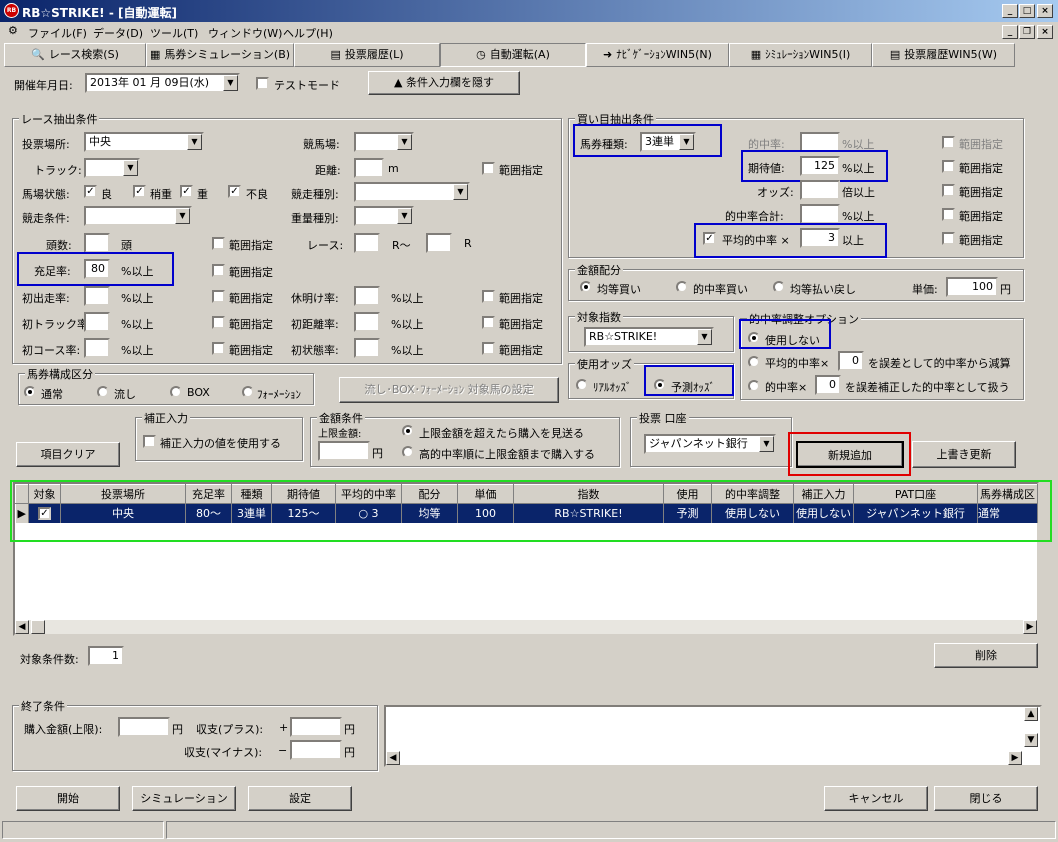 This screenshot has height=842, width=1058. Describe the element at coordinates (13, 30) in the screenshot. I see `settings-gear-icon: ⚙` at that location.